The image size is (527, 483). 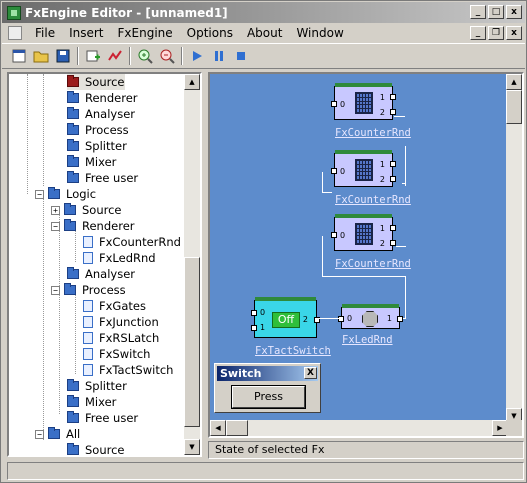 I want to click on tree-item-logic-analyser: Analyser, so click(x=101, y=274).